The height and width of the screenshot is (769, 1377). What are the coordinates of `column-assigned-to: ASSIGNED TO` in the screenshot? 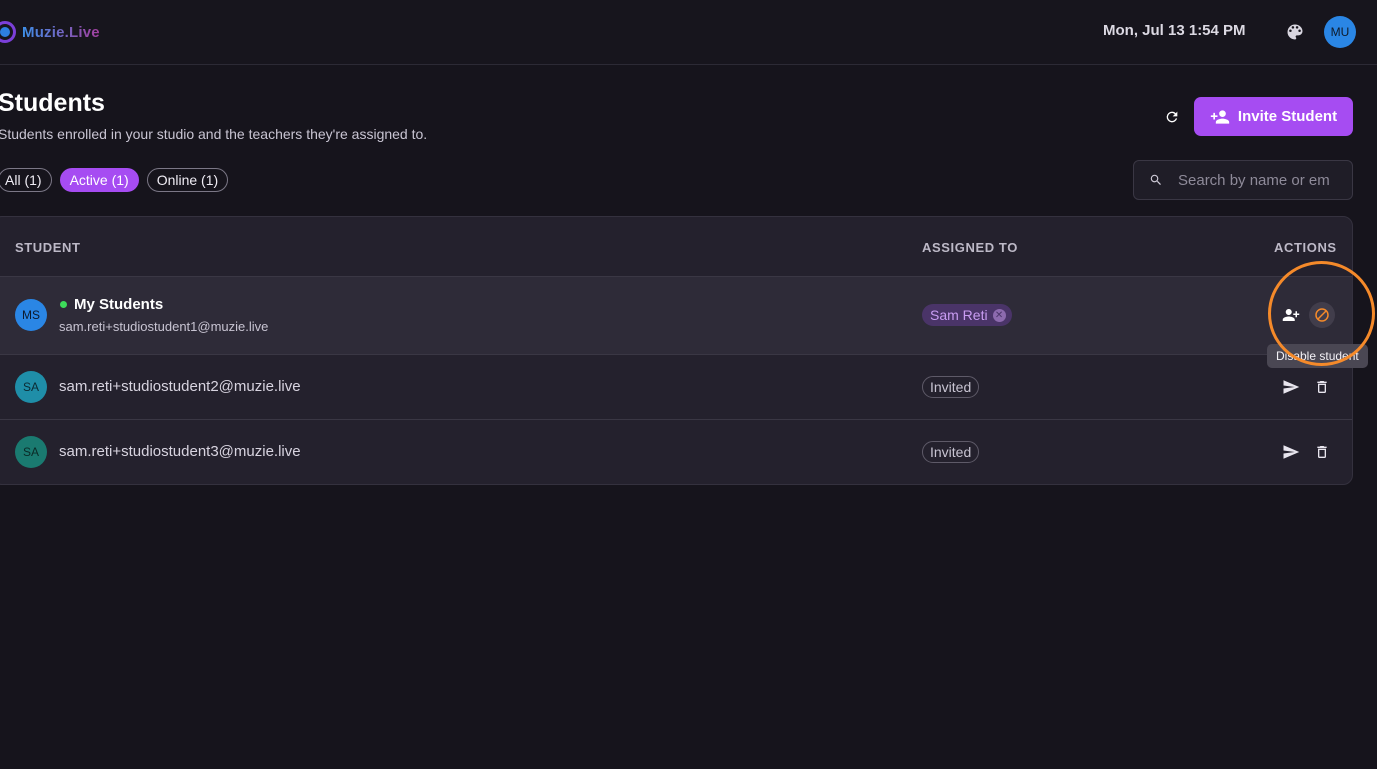 It's located at (970, 247).